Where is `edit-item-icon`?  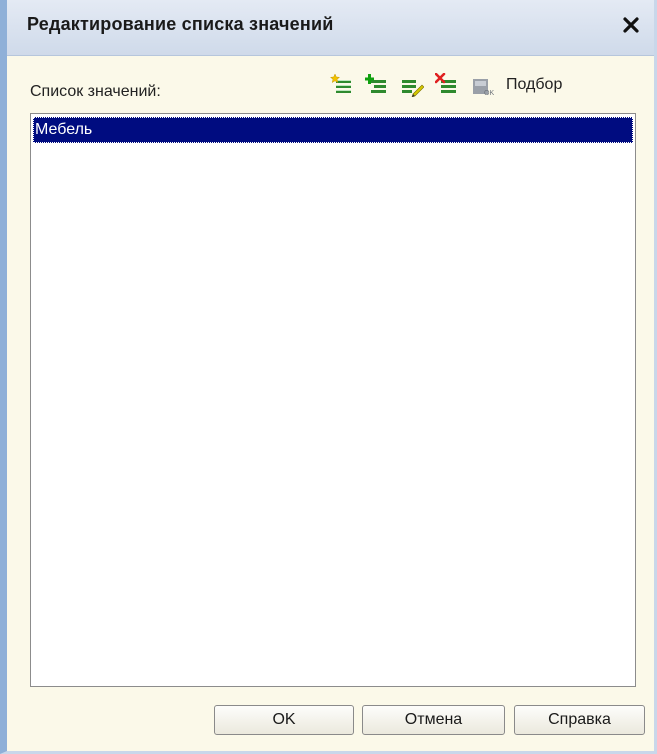 edit-item-icon is located at coordinates (413, 88).